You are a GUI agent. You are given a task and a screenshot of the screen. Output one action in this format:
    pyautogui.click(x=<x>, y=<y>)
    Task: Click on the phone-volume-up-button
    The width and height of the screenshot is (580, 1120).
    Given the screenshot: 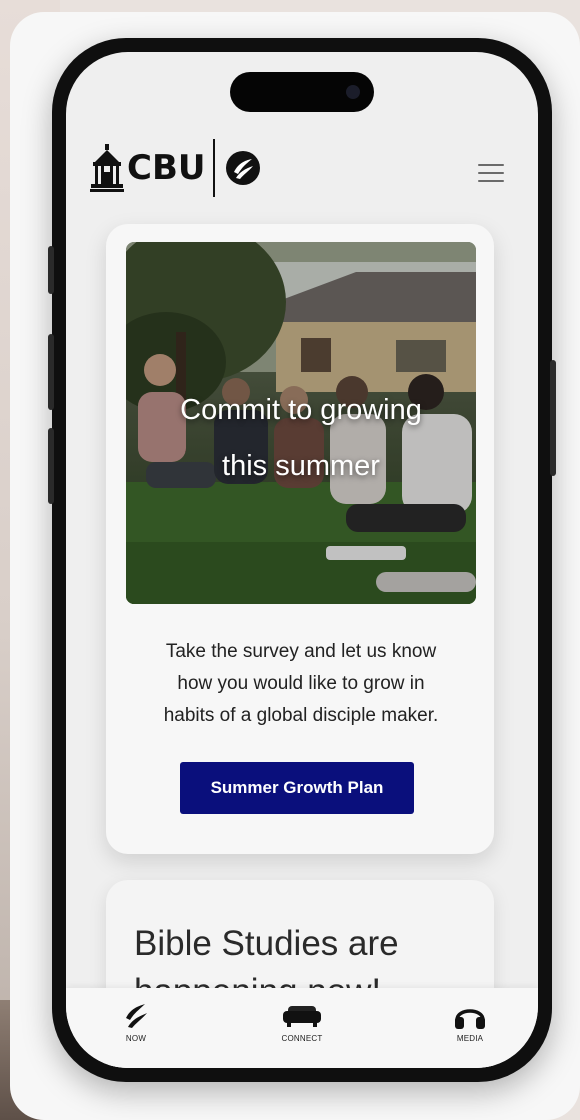 What is the action you would take?
    pyautogui.click(x=51, y=372)
    